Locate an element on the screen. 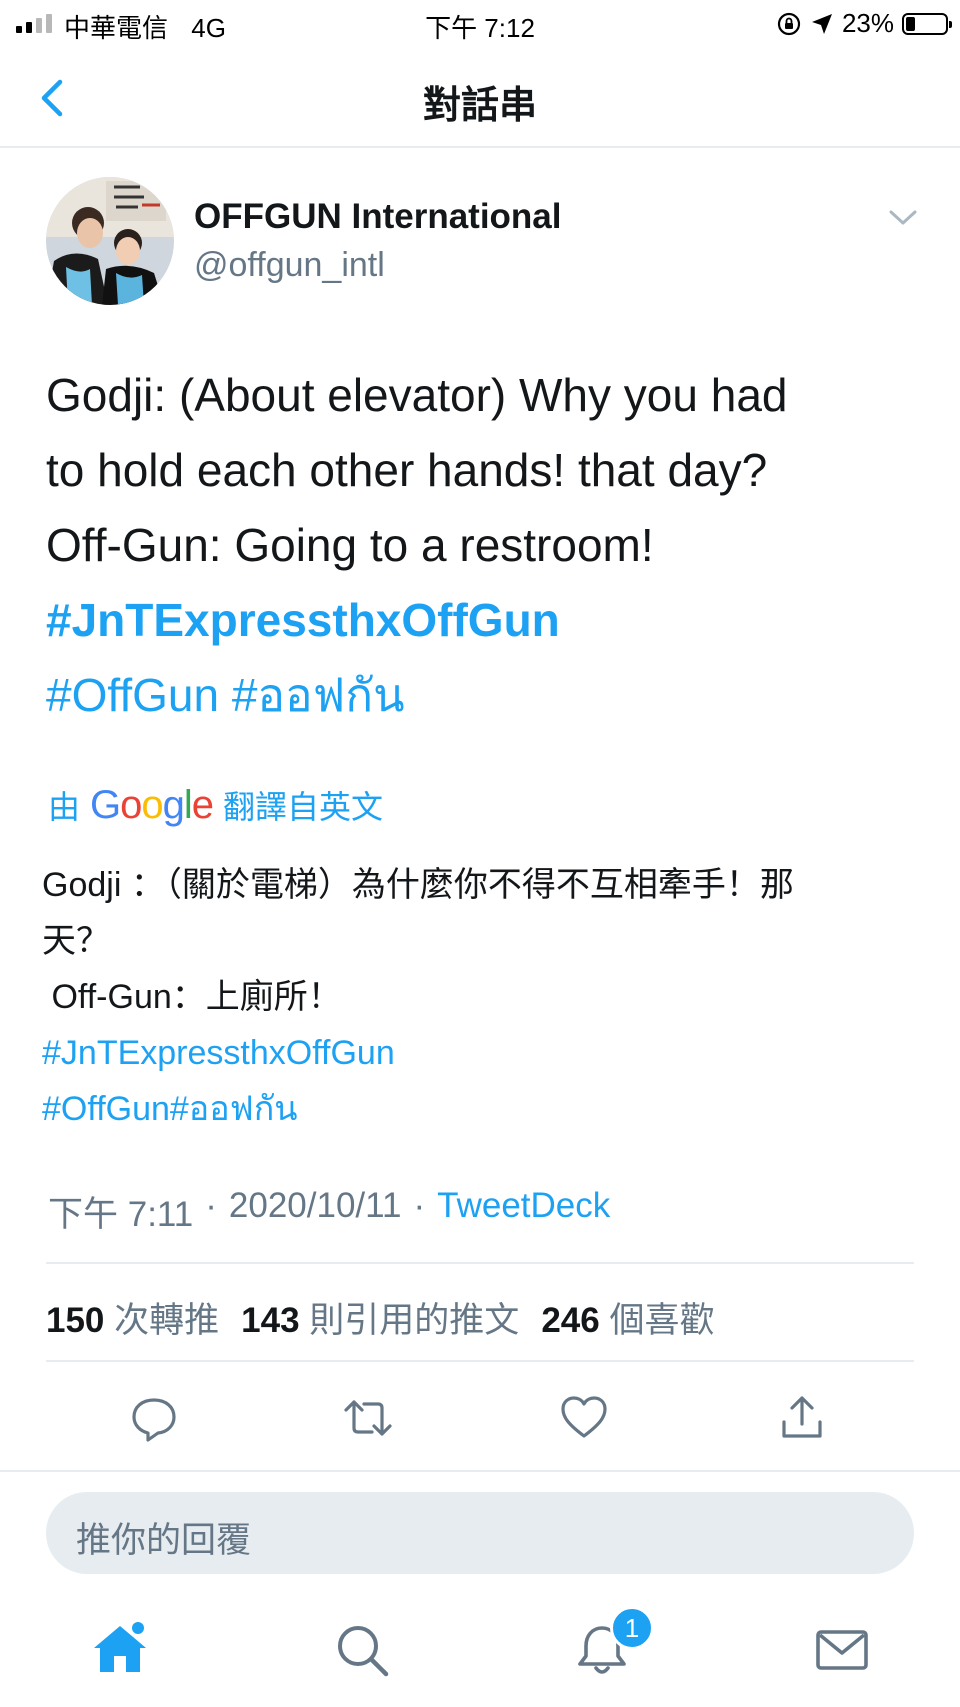 The height and width of the screenshot is (1707, 960). quotes-stat: 143 則引用的推文 is located at coordinates (380, 1317).